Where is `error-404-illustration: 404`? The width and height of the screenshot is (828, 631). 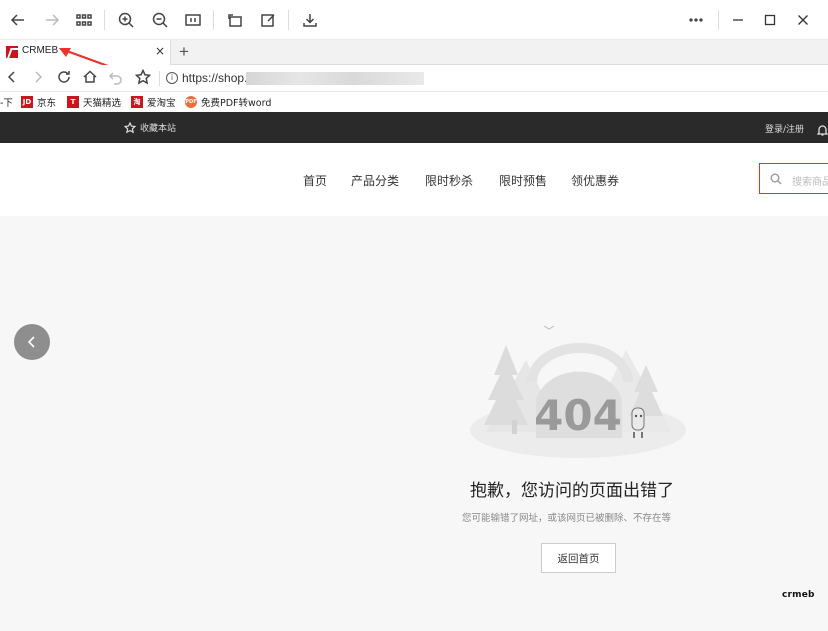 error-404-illustration: 404 is located at coordinates (578, 391).